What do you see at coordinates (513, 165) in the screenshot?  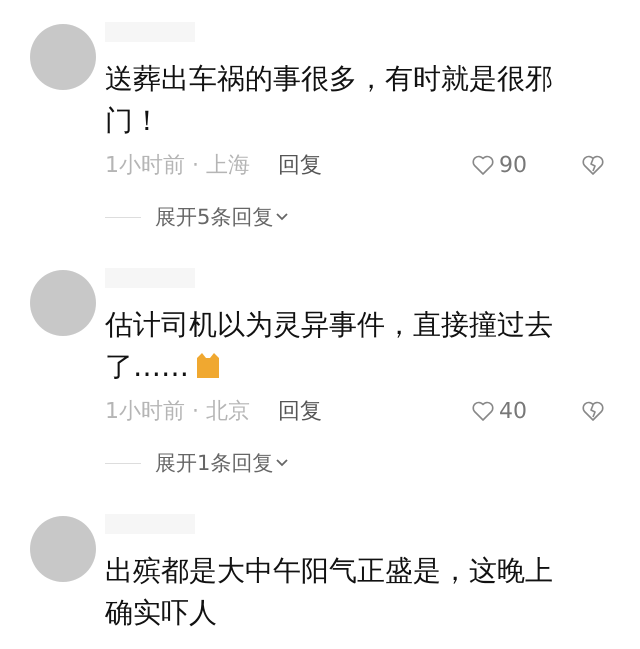 I see `like-count: 90` at bounding box center [513, 165].